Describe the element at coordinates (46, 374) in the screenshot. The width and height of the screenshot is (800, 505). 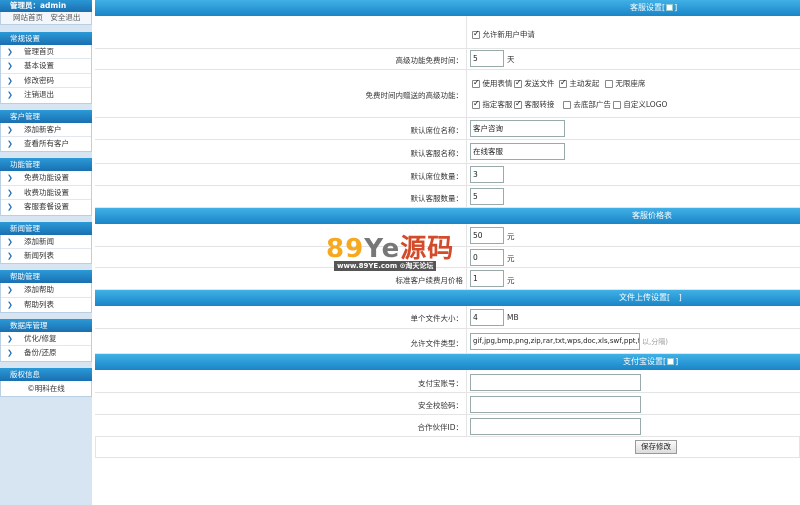
I see `group-title: 版权信息` at that location.